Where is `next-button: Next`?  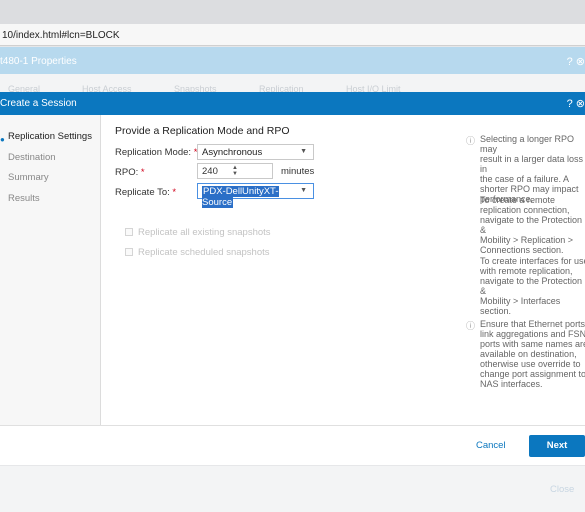
next-button: Next is located at coordinates (557, 446).